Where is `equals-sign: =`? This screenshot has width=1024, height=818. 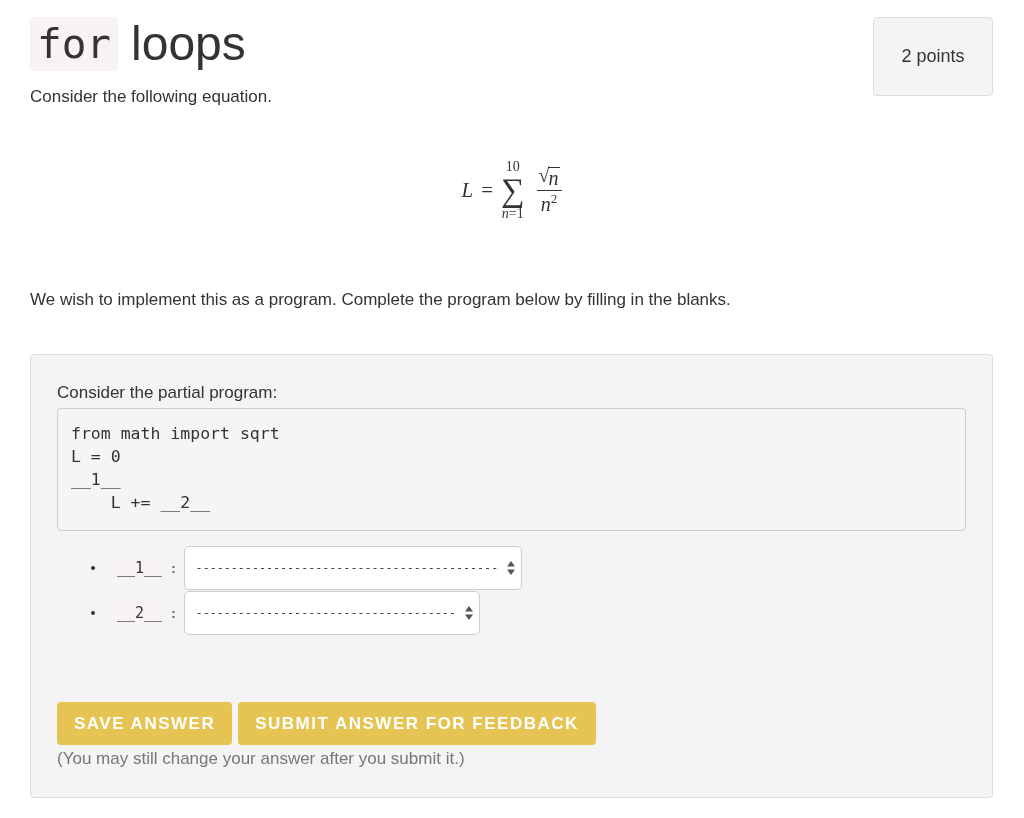 equals-sign: = is located at coordinates (487, 190).